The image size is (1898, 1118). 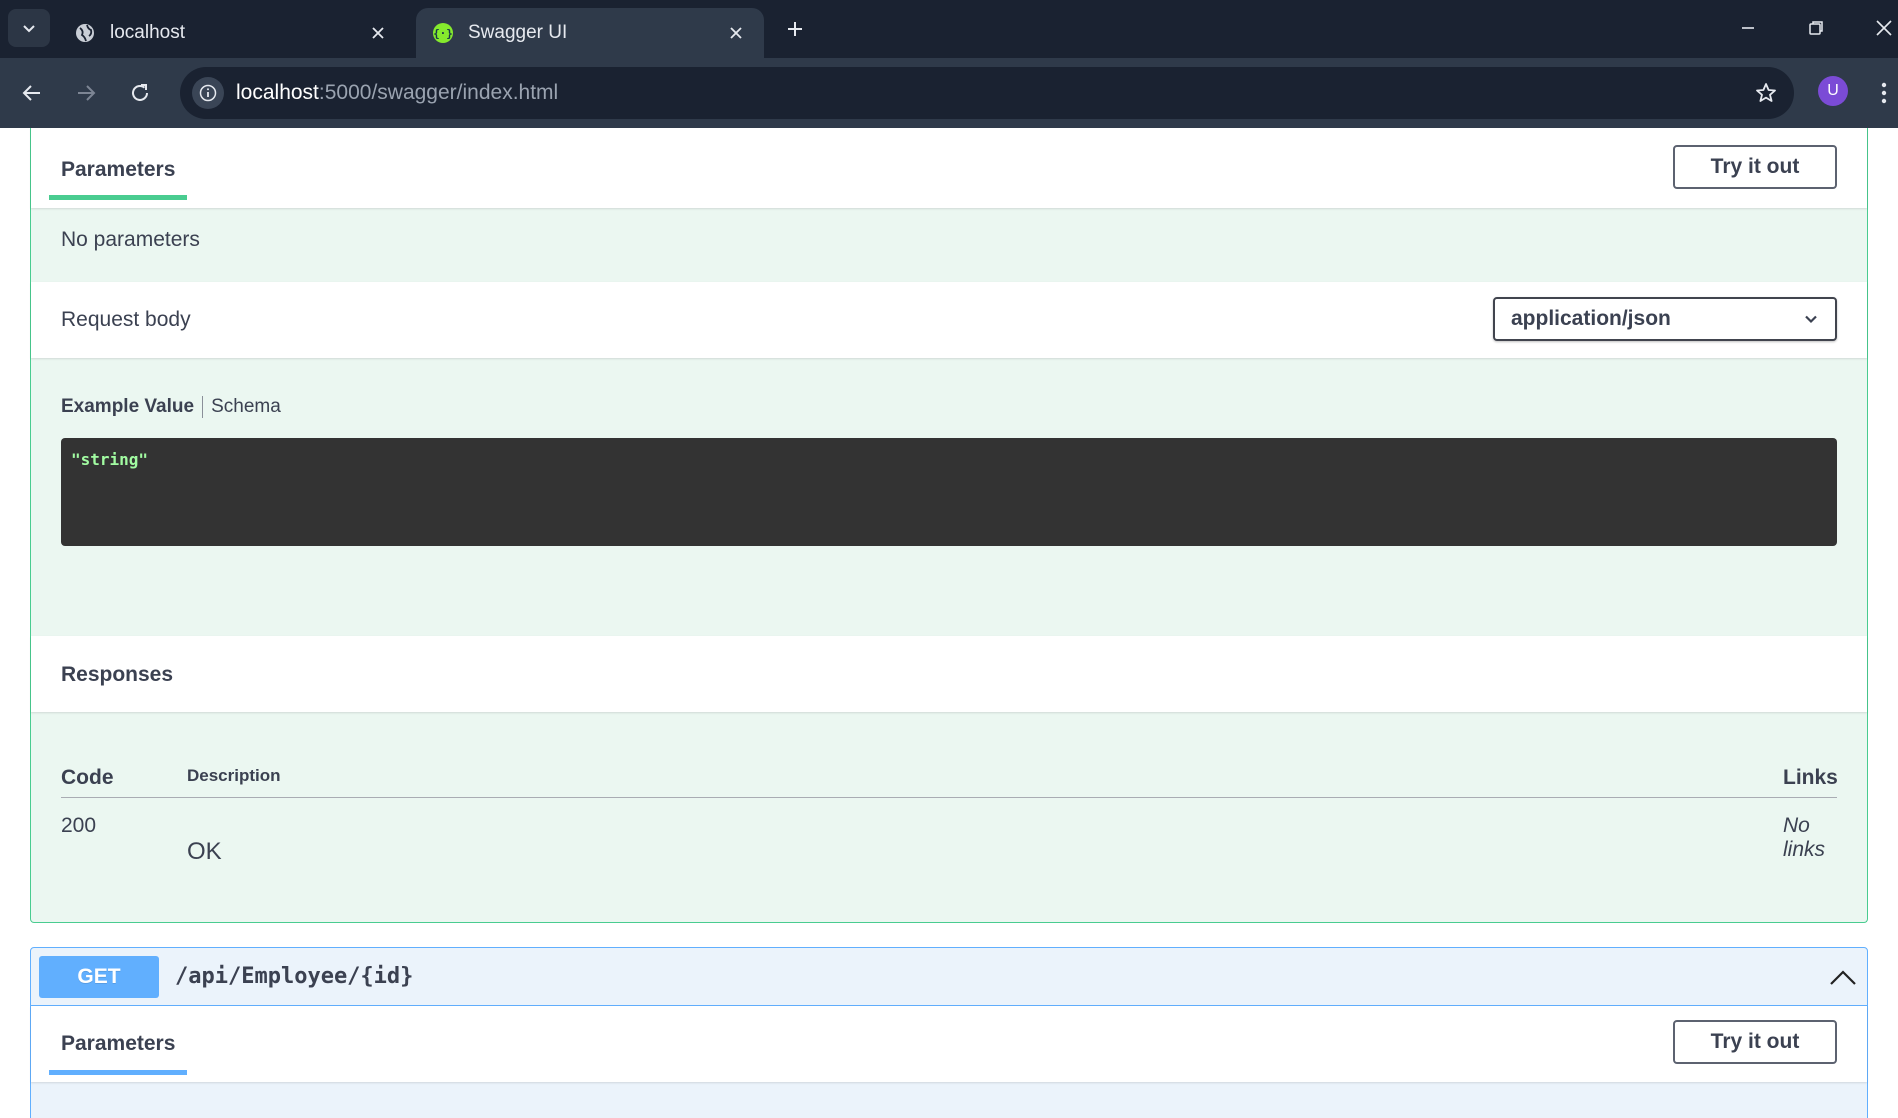 I want to click on forward-button, so click(x=86, y=93).